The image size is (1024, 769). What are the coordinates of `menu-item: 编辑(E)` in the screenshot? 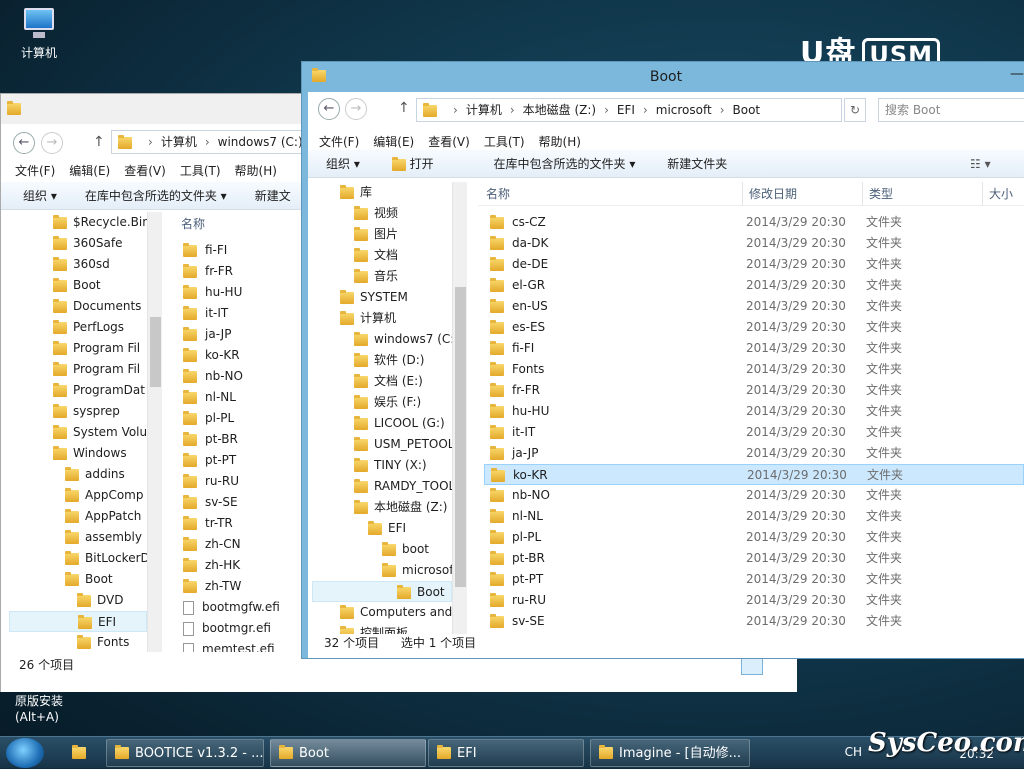 It's located at (393, 142).